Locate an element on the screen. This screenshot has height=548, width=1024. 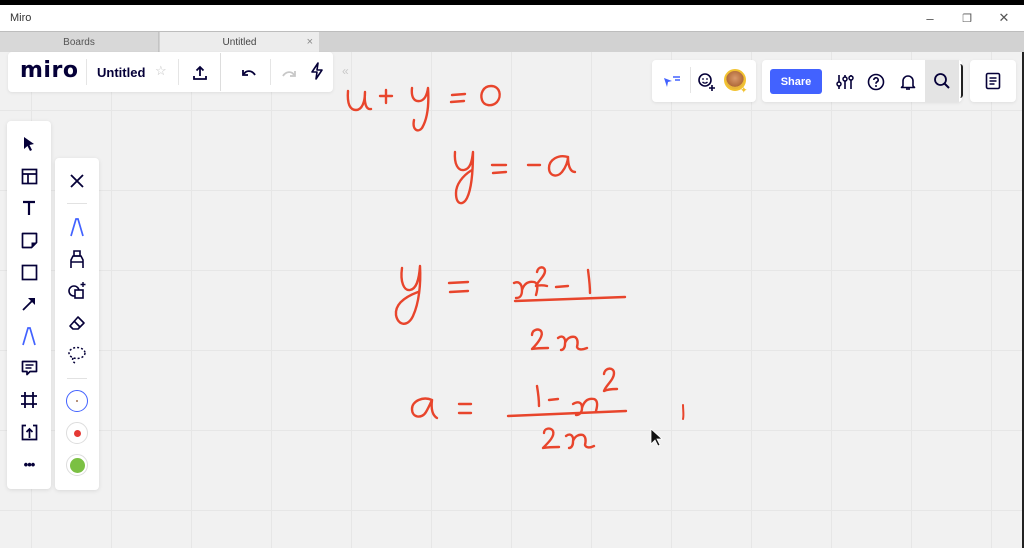
templates-icon is located at coordinates (29, 176).